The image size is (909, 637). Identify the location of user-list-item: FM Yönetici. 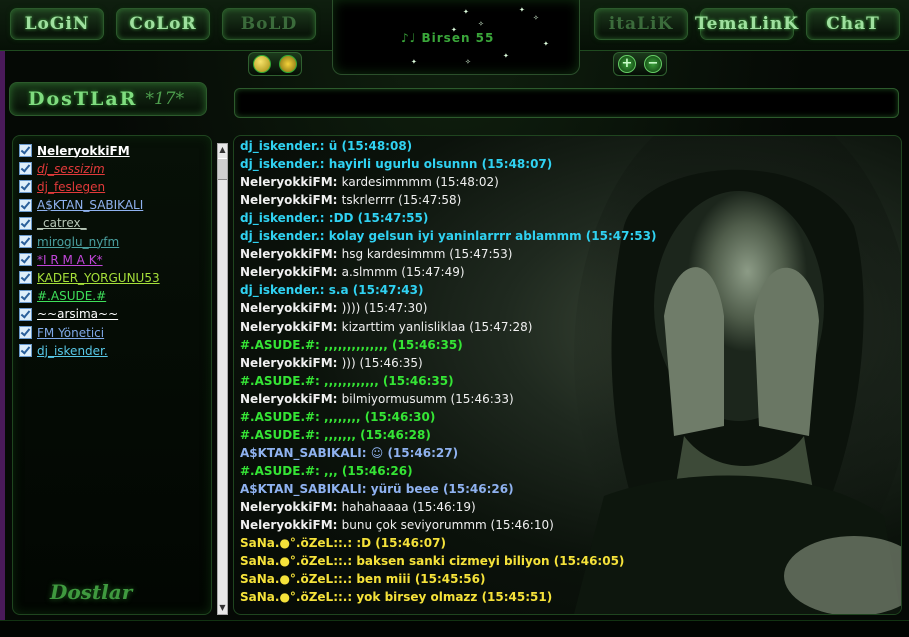
(61, 332).